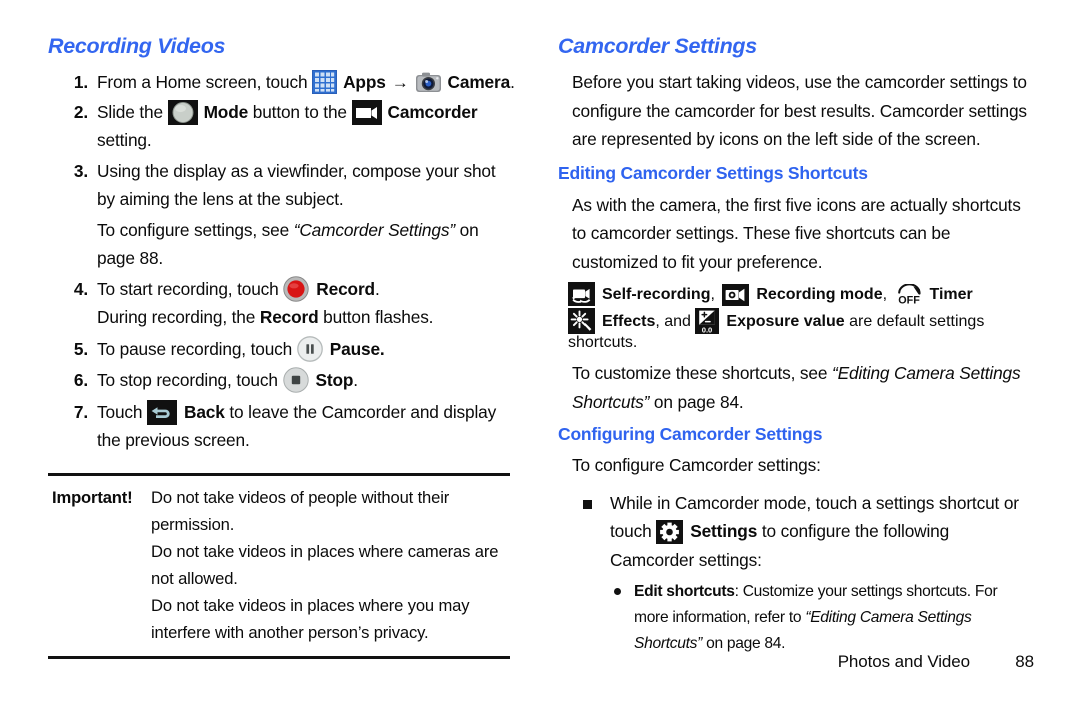 The image size is (1080, 720). What do you see at coordinates (400, 82) in the screenshot?
I see `arrow-icon: →` at bounding box center [400, 82].